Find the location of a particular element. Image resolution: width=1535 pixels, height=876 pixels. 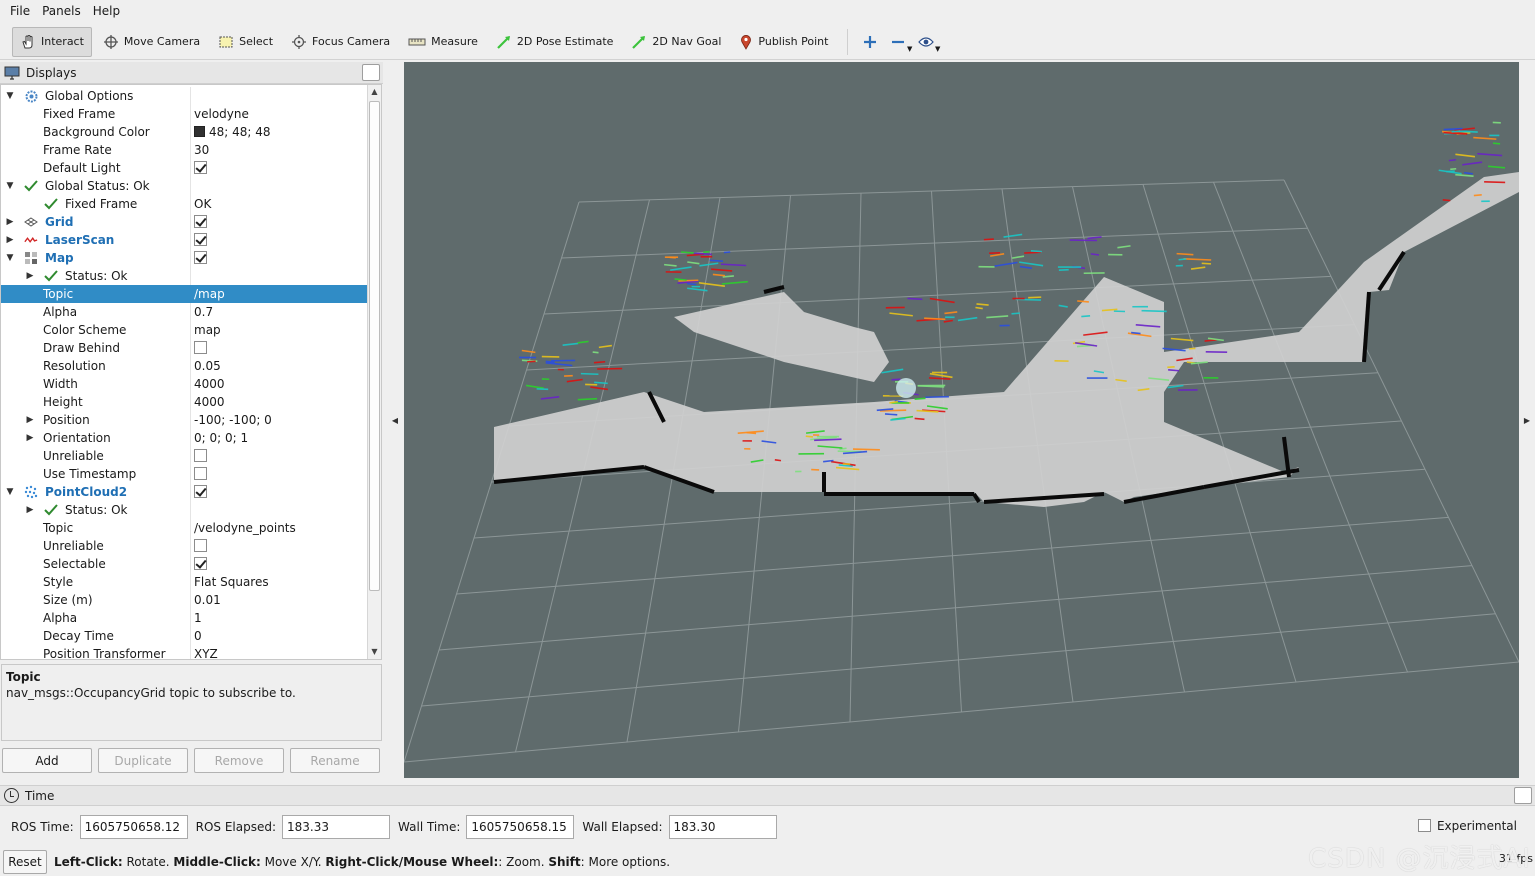

tree-row-grid: ▶ Grid is located at coordinates (184, 222).